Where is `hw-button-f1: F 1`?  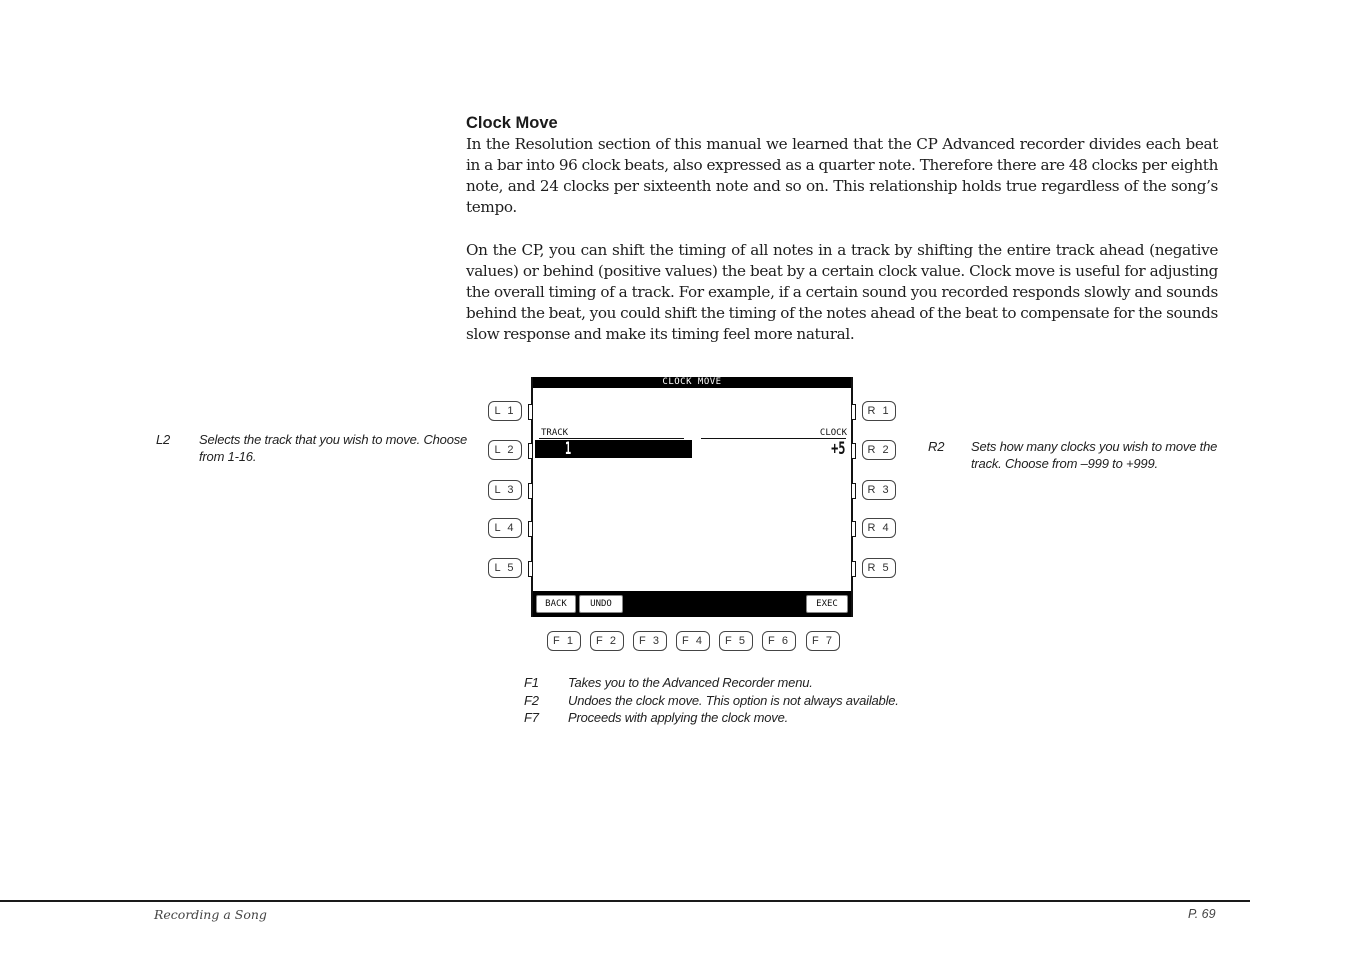
hw-button-f1: F 1 is located at coordinates (564, 641).